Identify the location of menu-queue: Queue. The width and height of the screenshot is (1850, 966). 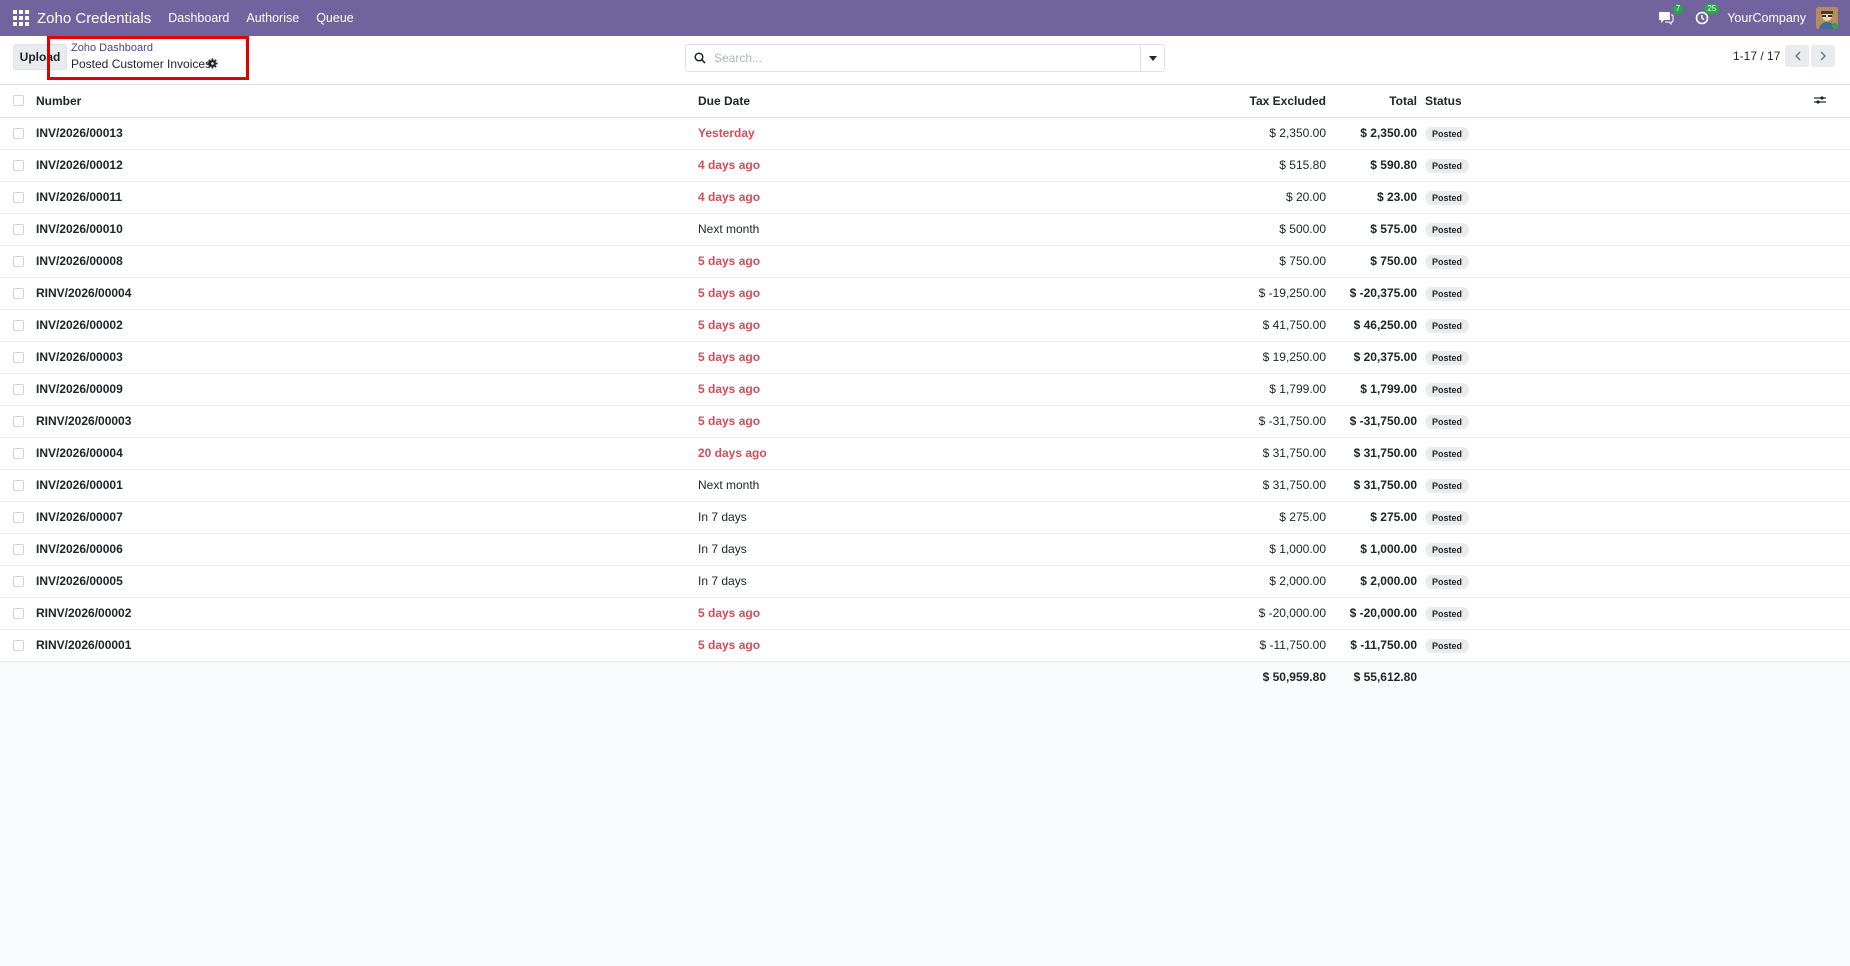
(335, 18).